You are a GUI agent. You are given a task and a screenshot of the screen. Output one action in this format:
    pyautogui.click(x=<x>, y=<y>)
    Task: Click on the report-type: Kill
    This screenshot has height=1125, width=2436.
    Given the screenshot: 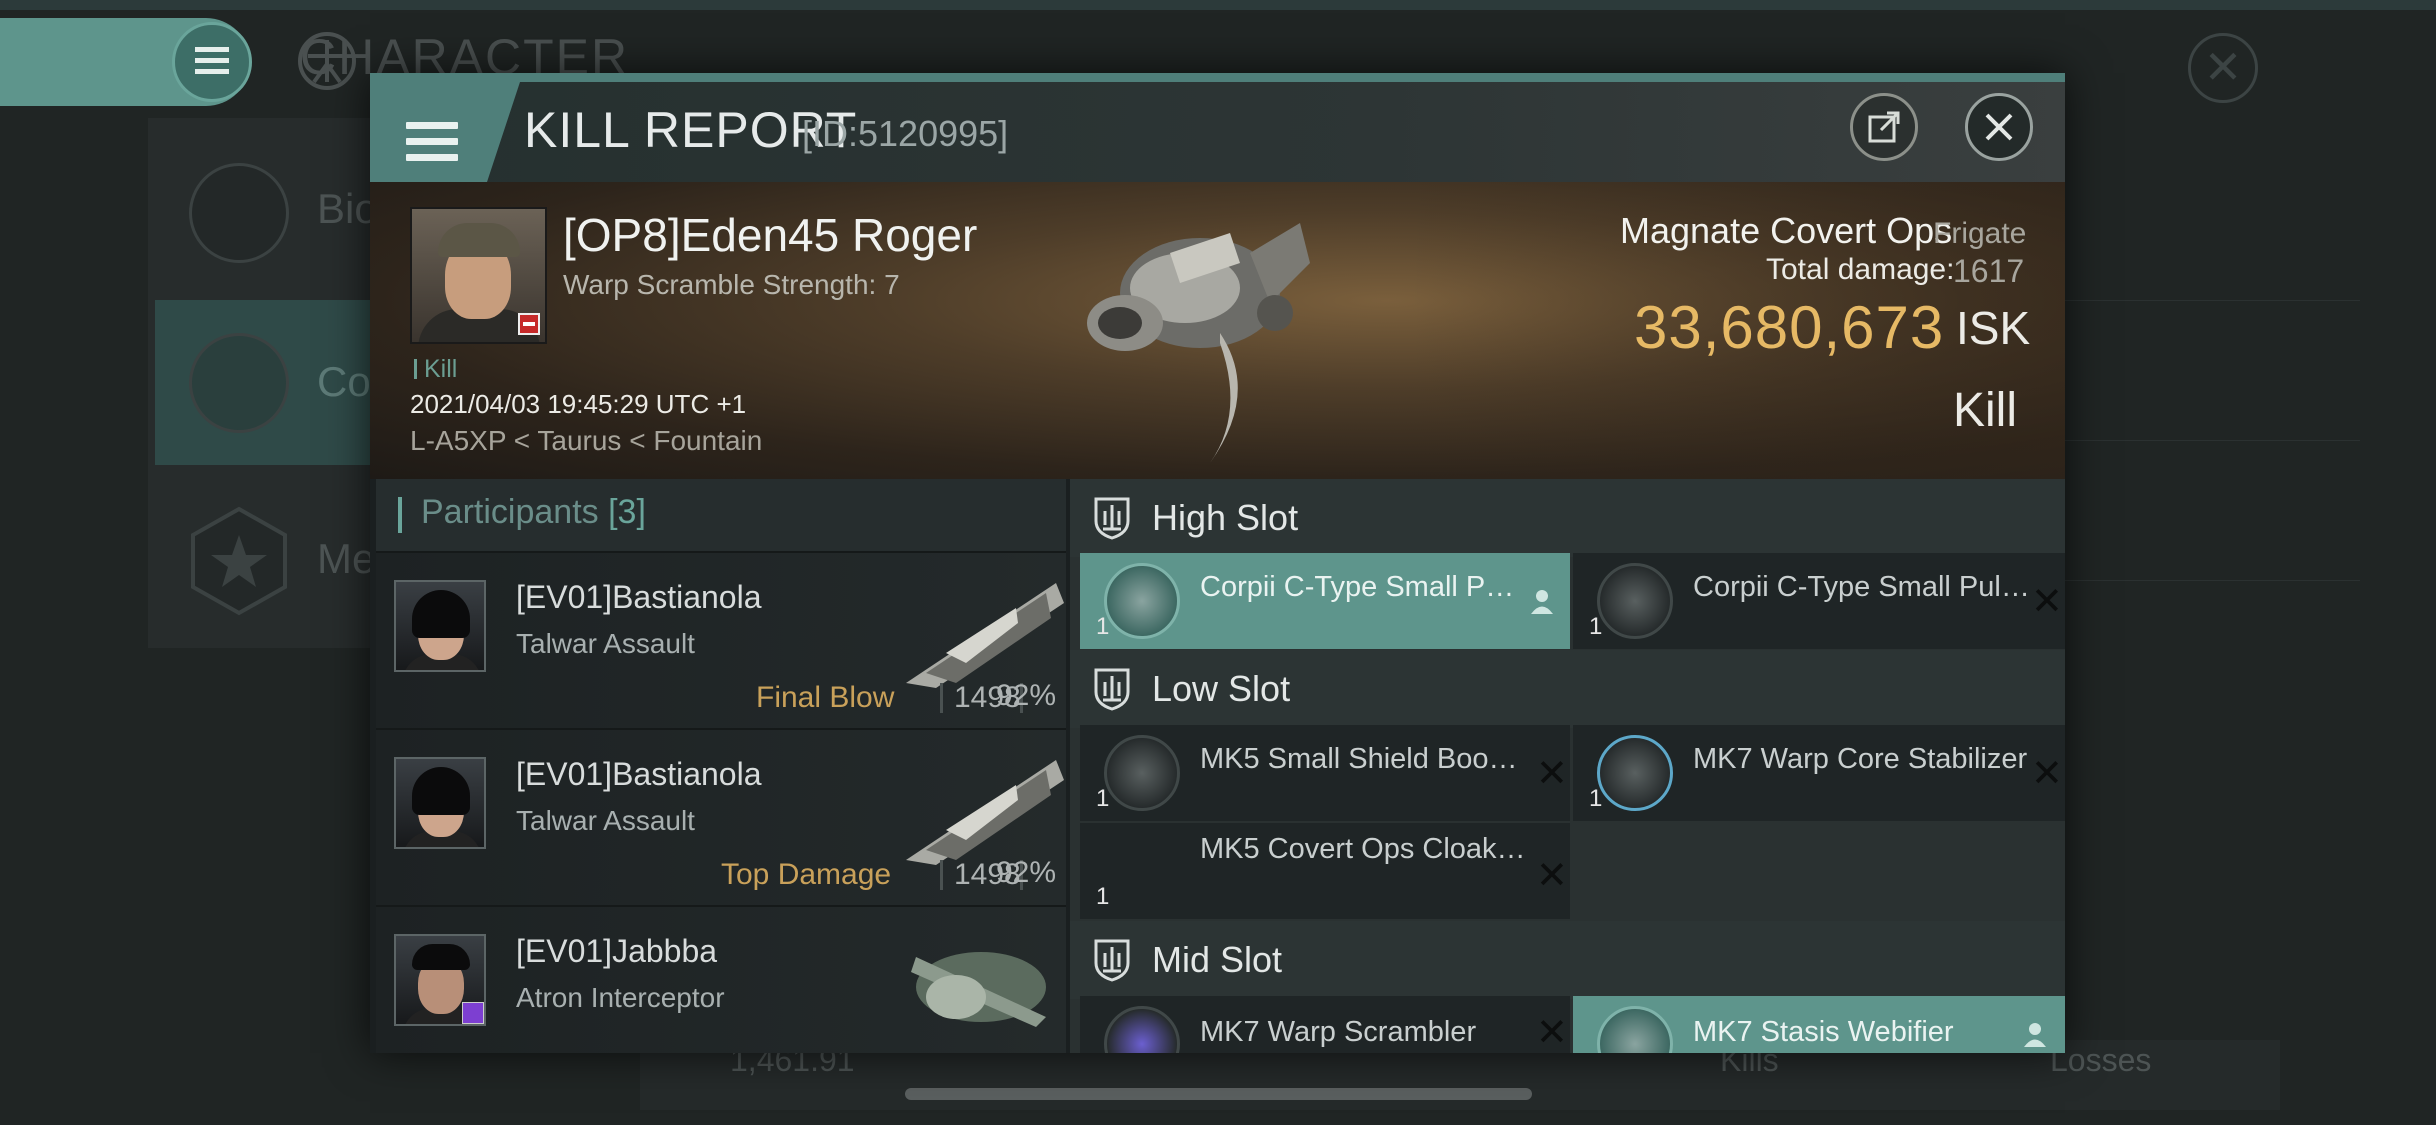 What is the action you would take?
    pyautogui.click(x=1985, y=410)
    